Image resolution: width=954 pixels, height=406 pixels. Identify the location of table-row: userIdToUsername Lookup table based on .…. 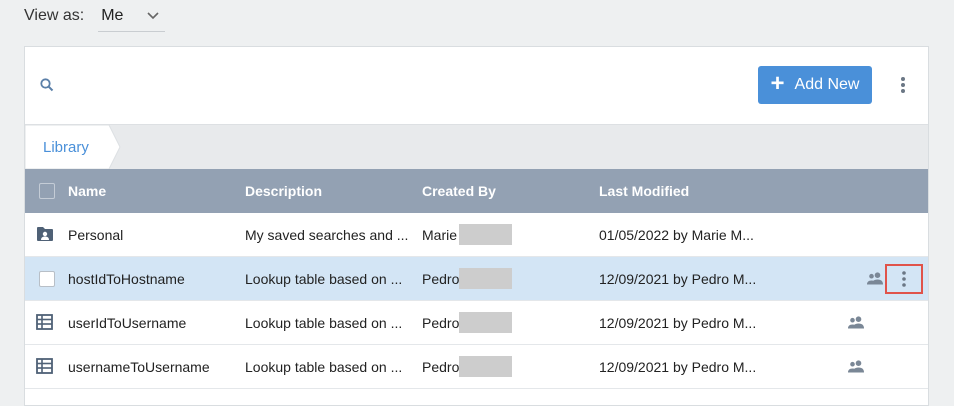
(476, 323).